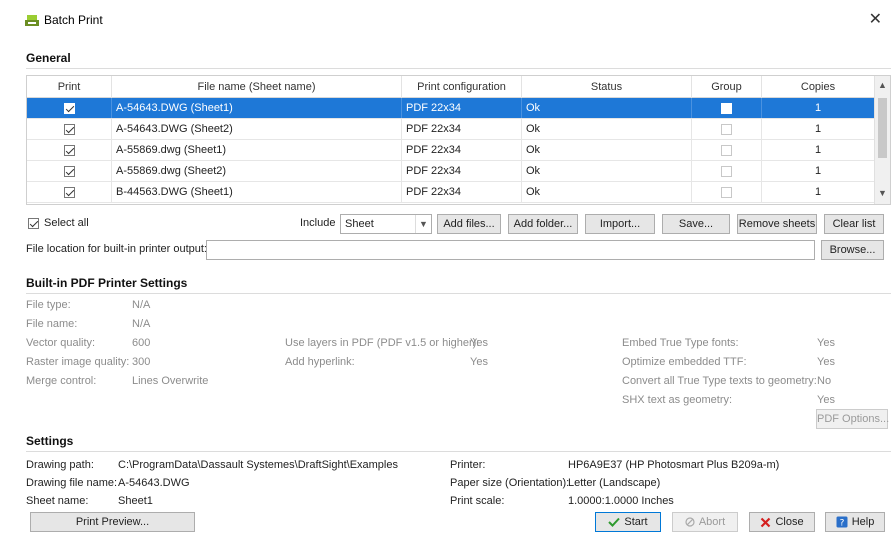 Image resolution: width=892 pixels, height=537 pixels. Describe the element at coordinates (826, 343) in the screenshot. I see `embed-fonts-value: Yes` at that location.